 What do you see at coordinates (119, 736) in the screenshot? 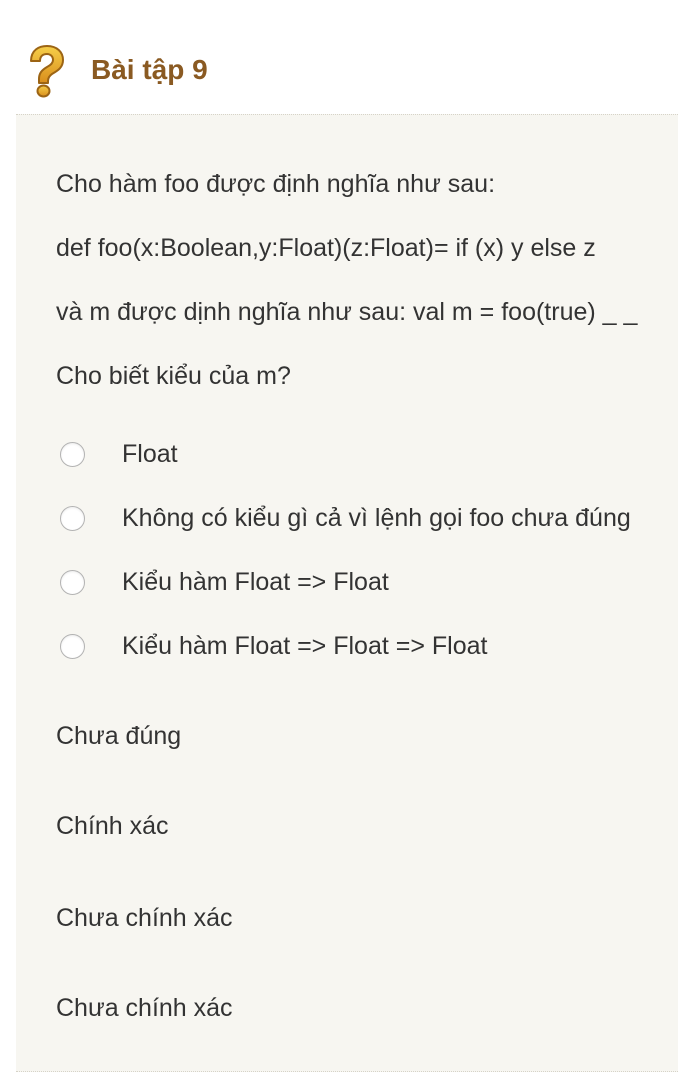
I see `feedback-text-1: Chưa đúng` at bounding box center [119, 736].